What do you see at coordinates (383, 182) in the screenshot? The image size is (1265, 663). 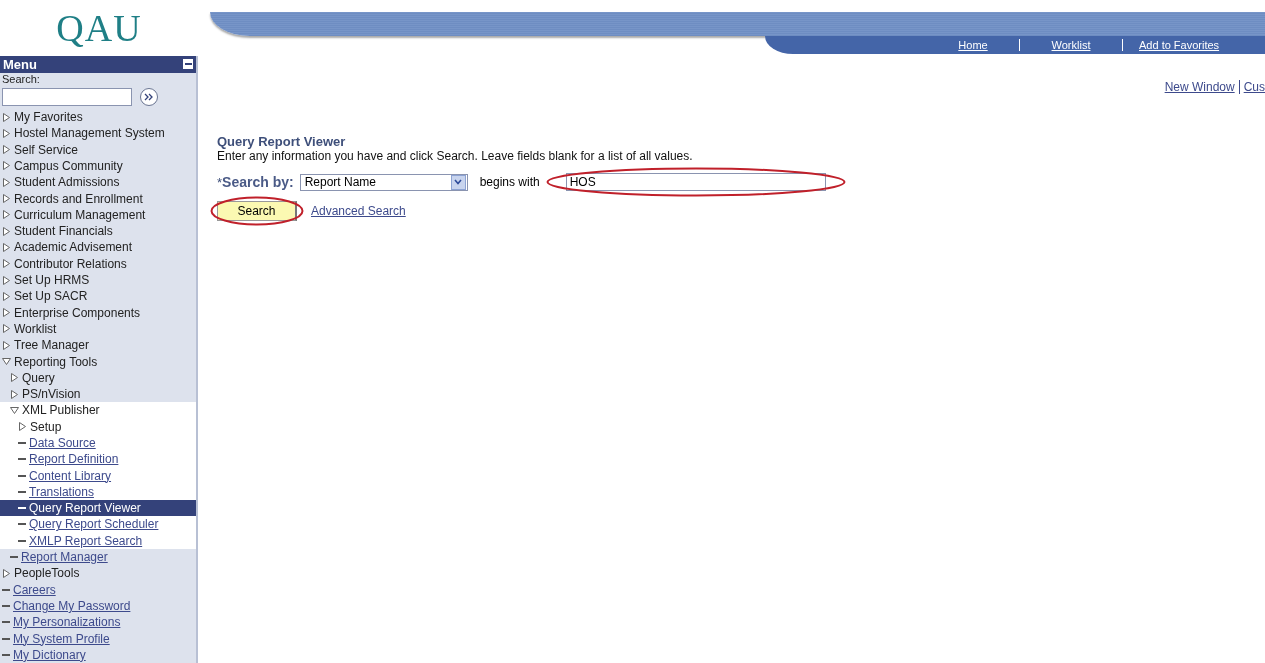 I see `search-by-dropdown: Report Name` at bounding box center [383, 182].